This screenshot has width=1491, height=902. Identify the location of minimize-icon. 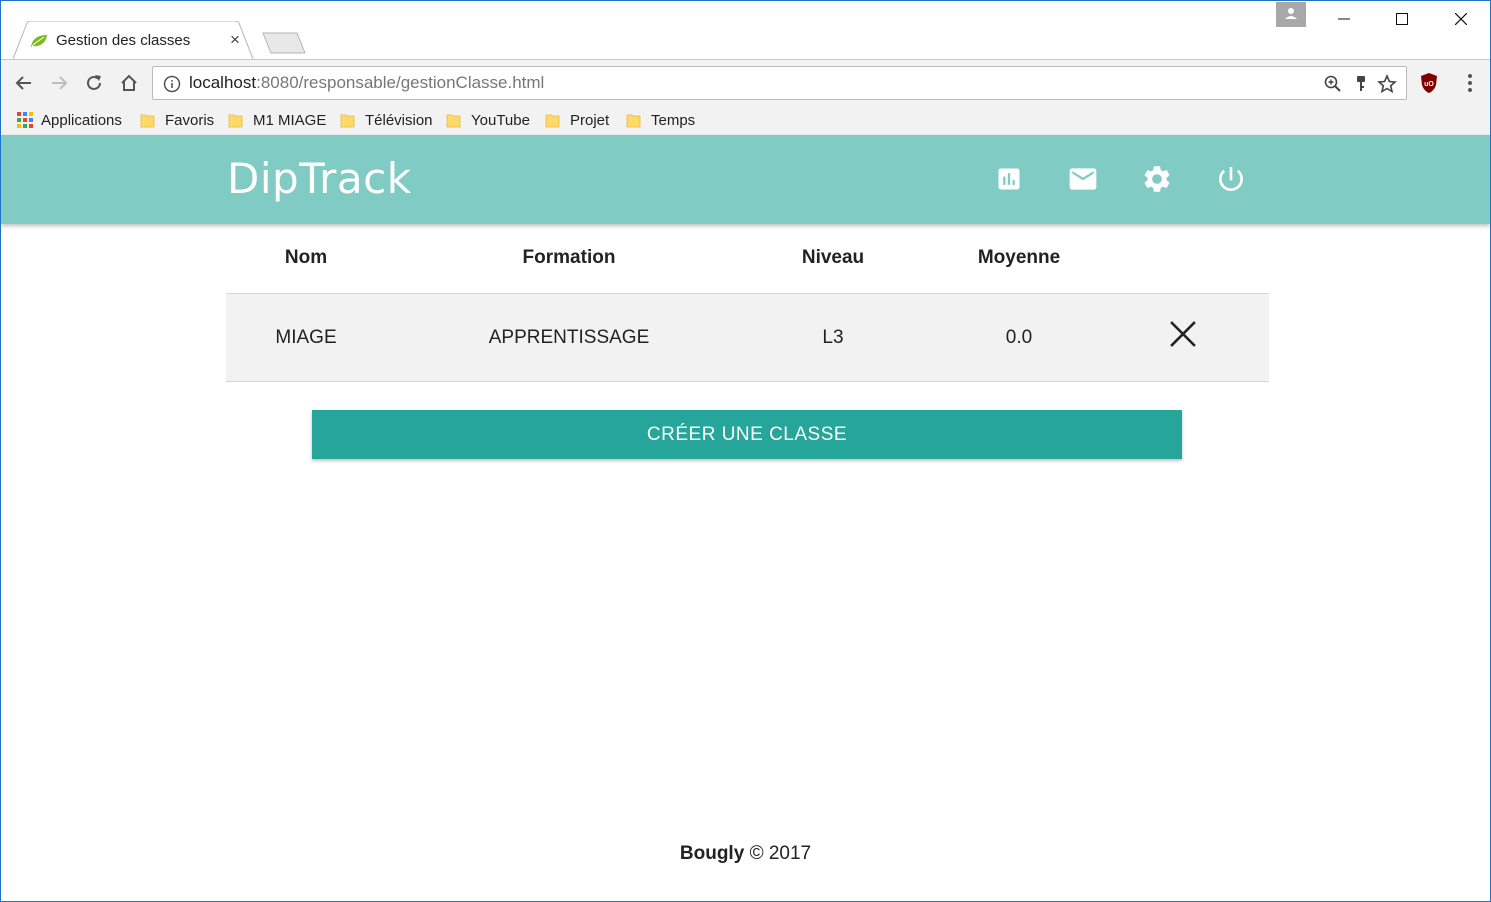
(1344, 19).